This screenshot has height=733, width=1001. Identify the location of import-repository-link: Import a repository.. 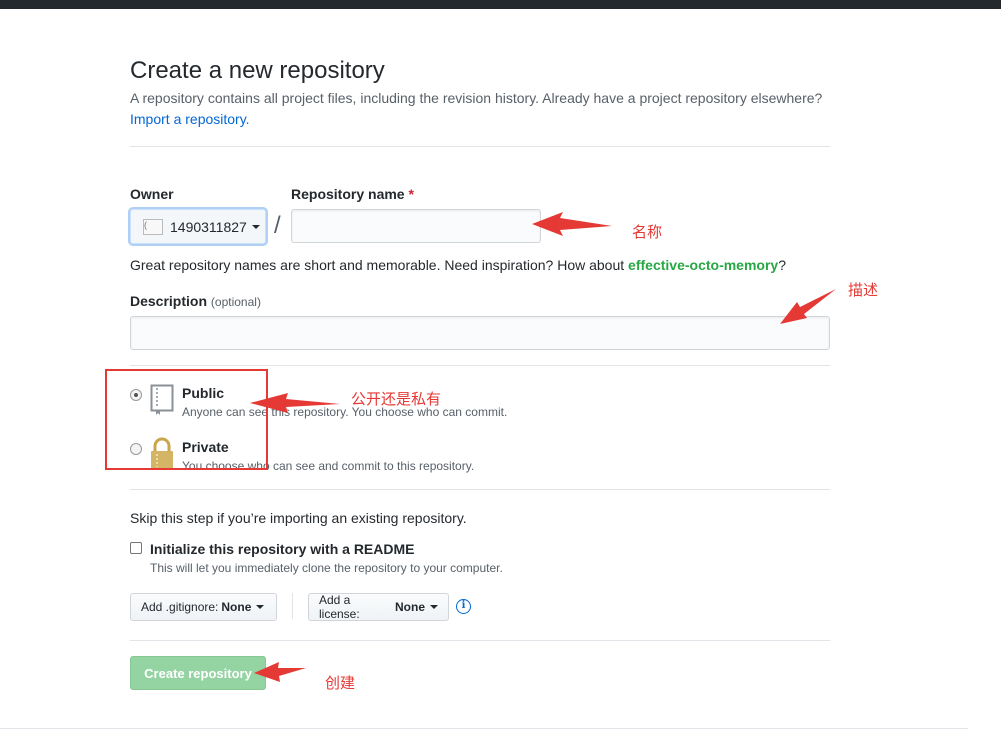
(190, 119).